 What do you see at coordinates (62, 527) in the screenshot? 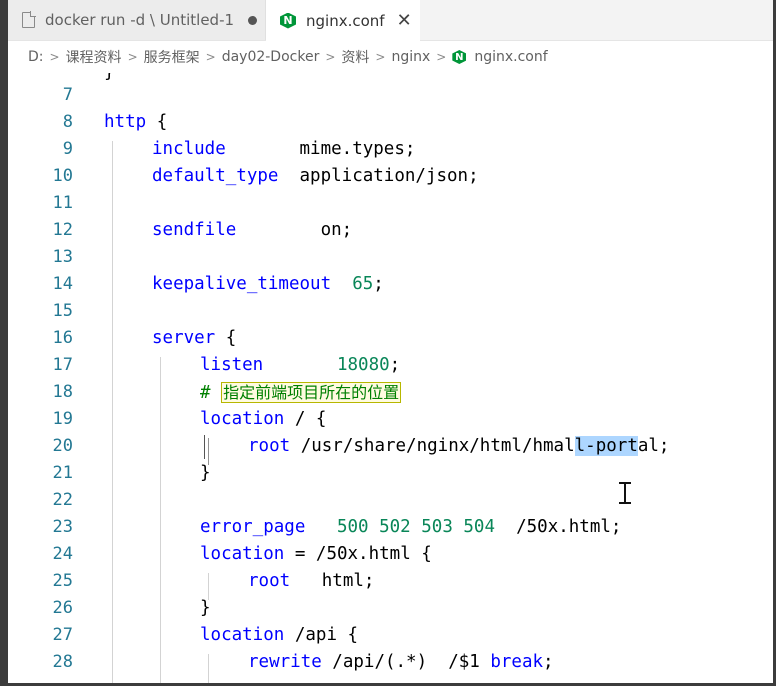
I see `line-number: 23` at bounding box center [62, 527].